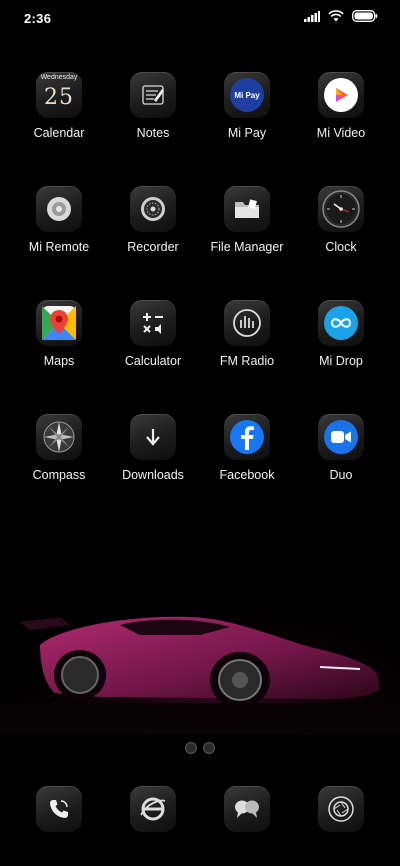  I want to click on app-label: Facebook, so click(247, 475).